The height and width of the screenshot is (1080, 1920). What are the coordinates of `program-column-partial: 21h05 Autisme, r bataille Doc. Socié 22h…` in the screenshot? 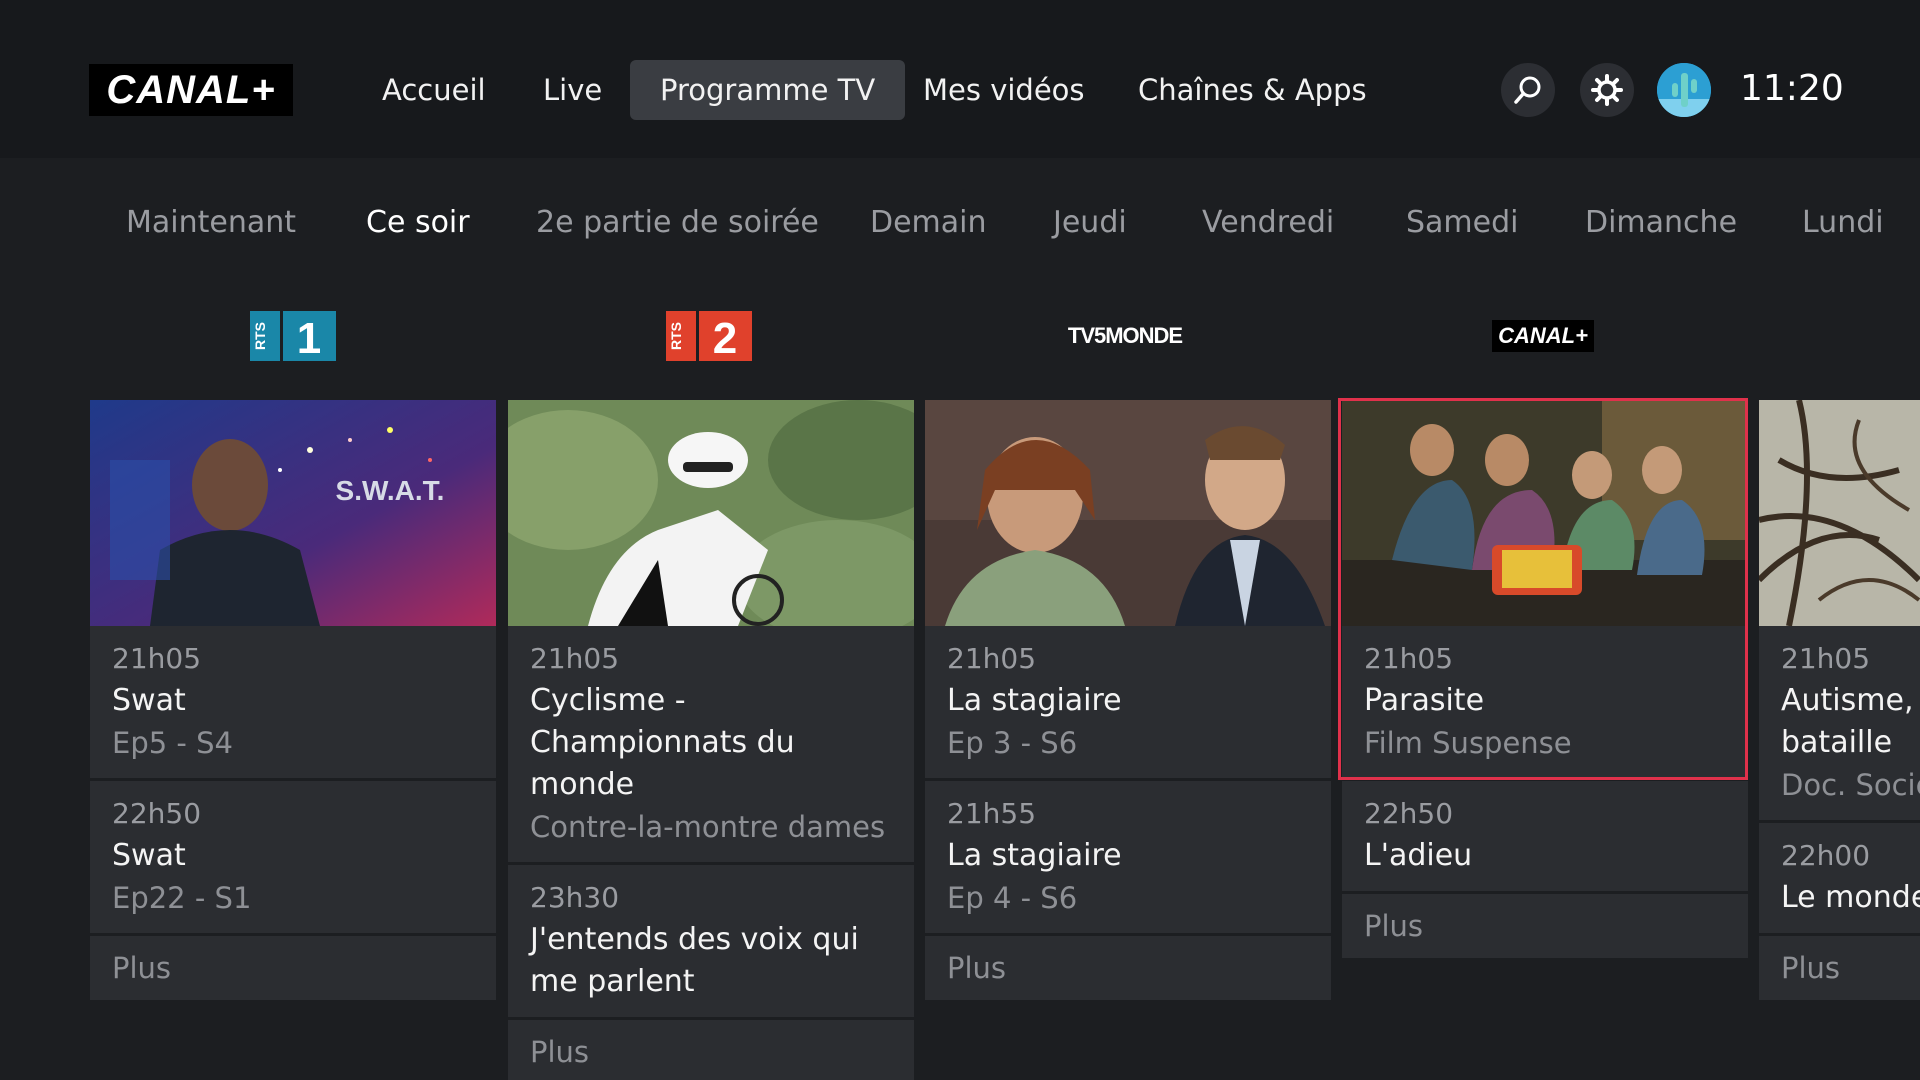 It's located at (1839, 700).